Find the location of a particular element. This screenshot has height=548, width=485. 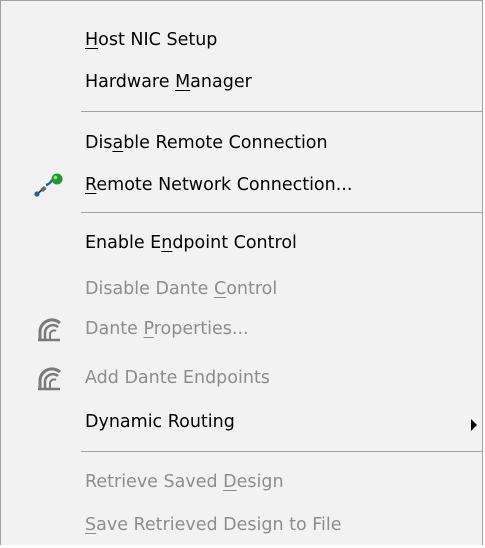

menu-item-hardware-manager: Hardware Manager is located at coordinates (241, 82).